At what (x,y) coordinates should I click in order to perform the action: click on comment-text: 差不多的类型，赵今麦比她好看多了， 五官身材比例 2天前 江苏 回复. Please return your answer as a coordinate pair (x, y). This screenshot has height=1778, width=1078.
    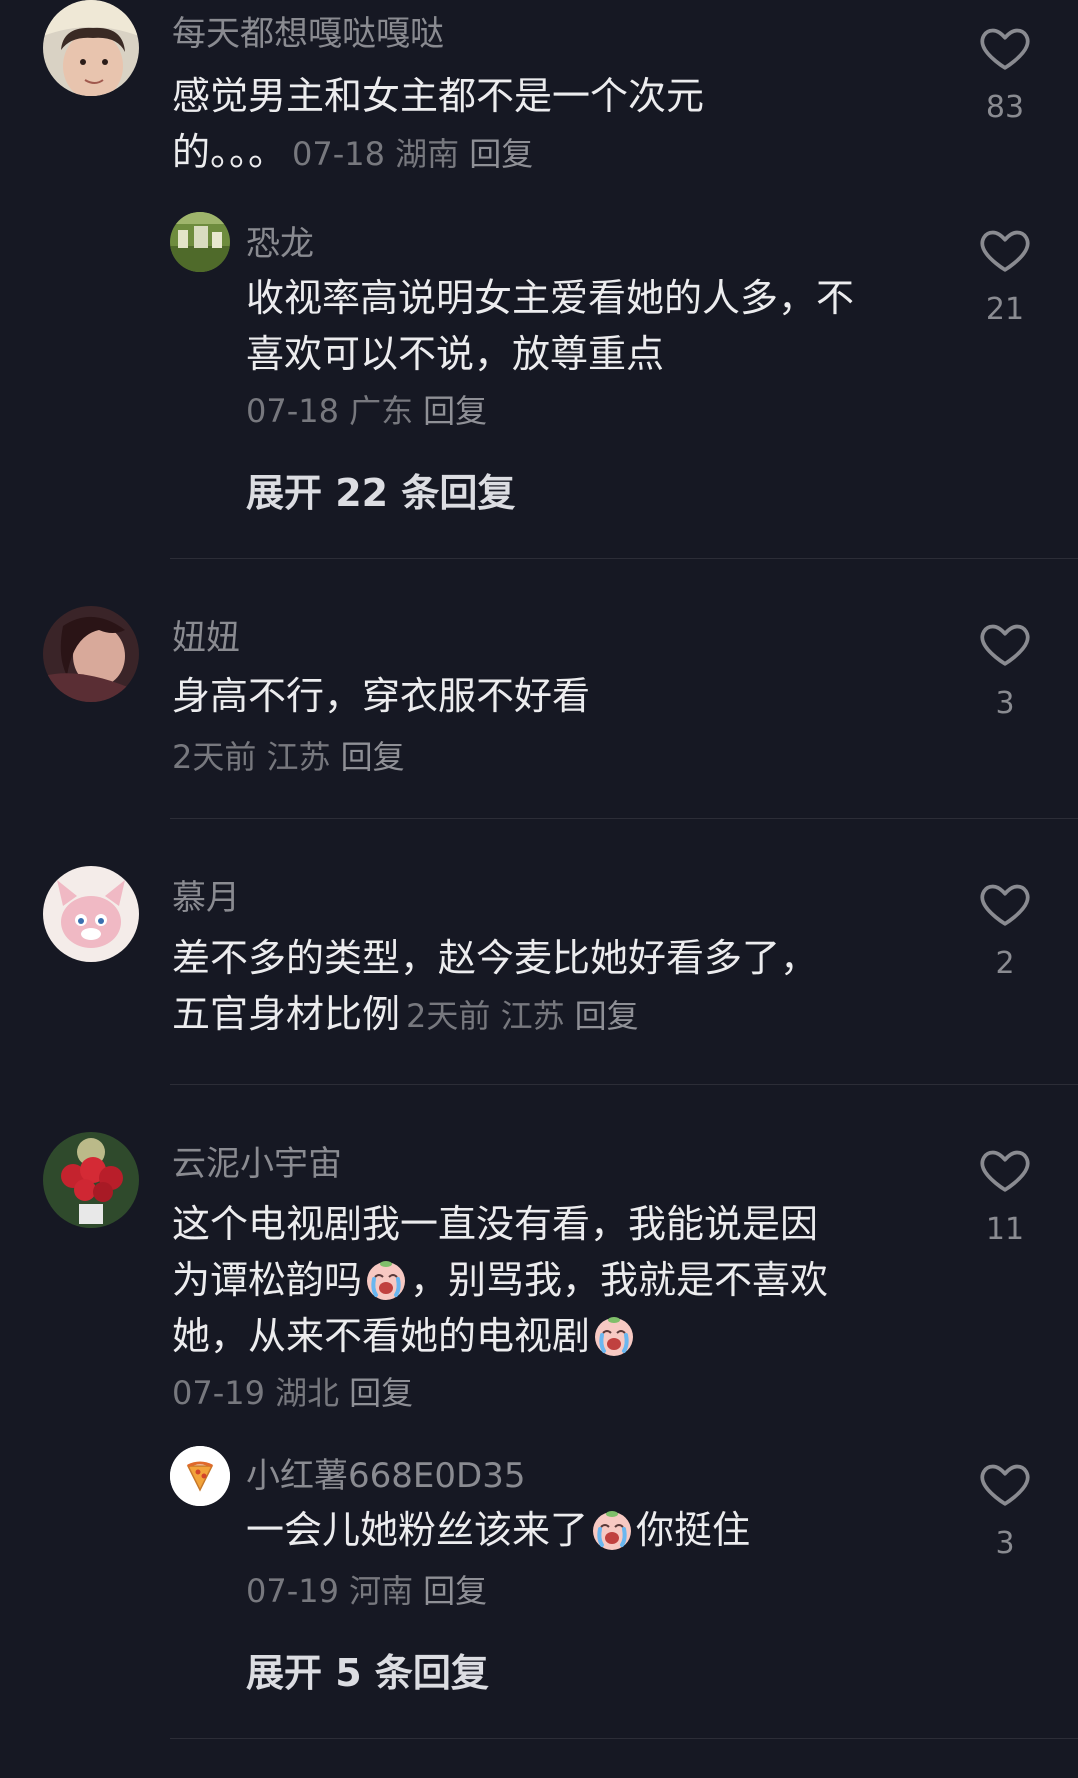
    Looking at the image, I should click on (495, 987).